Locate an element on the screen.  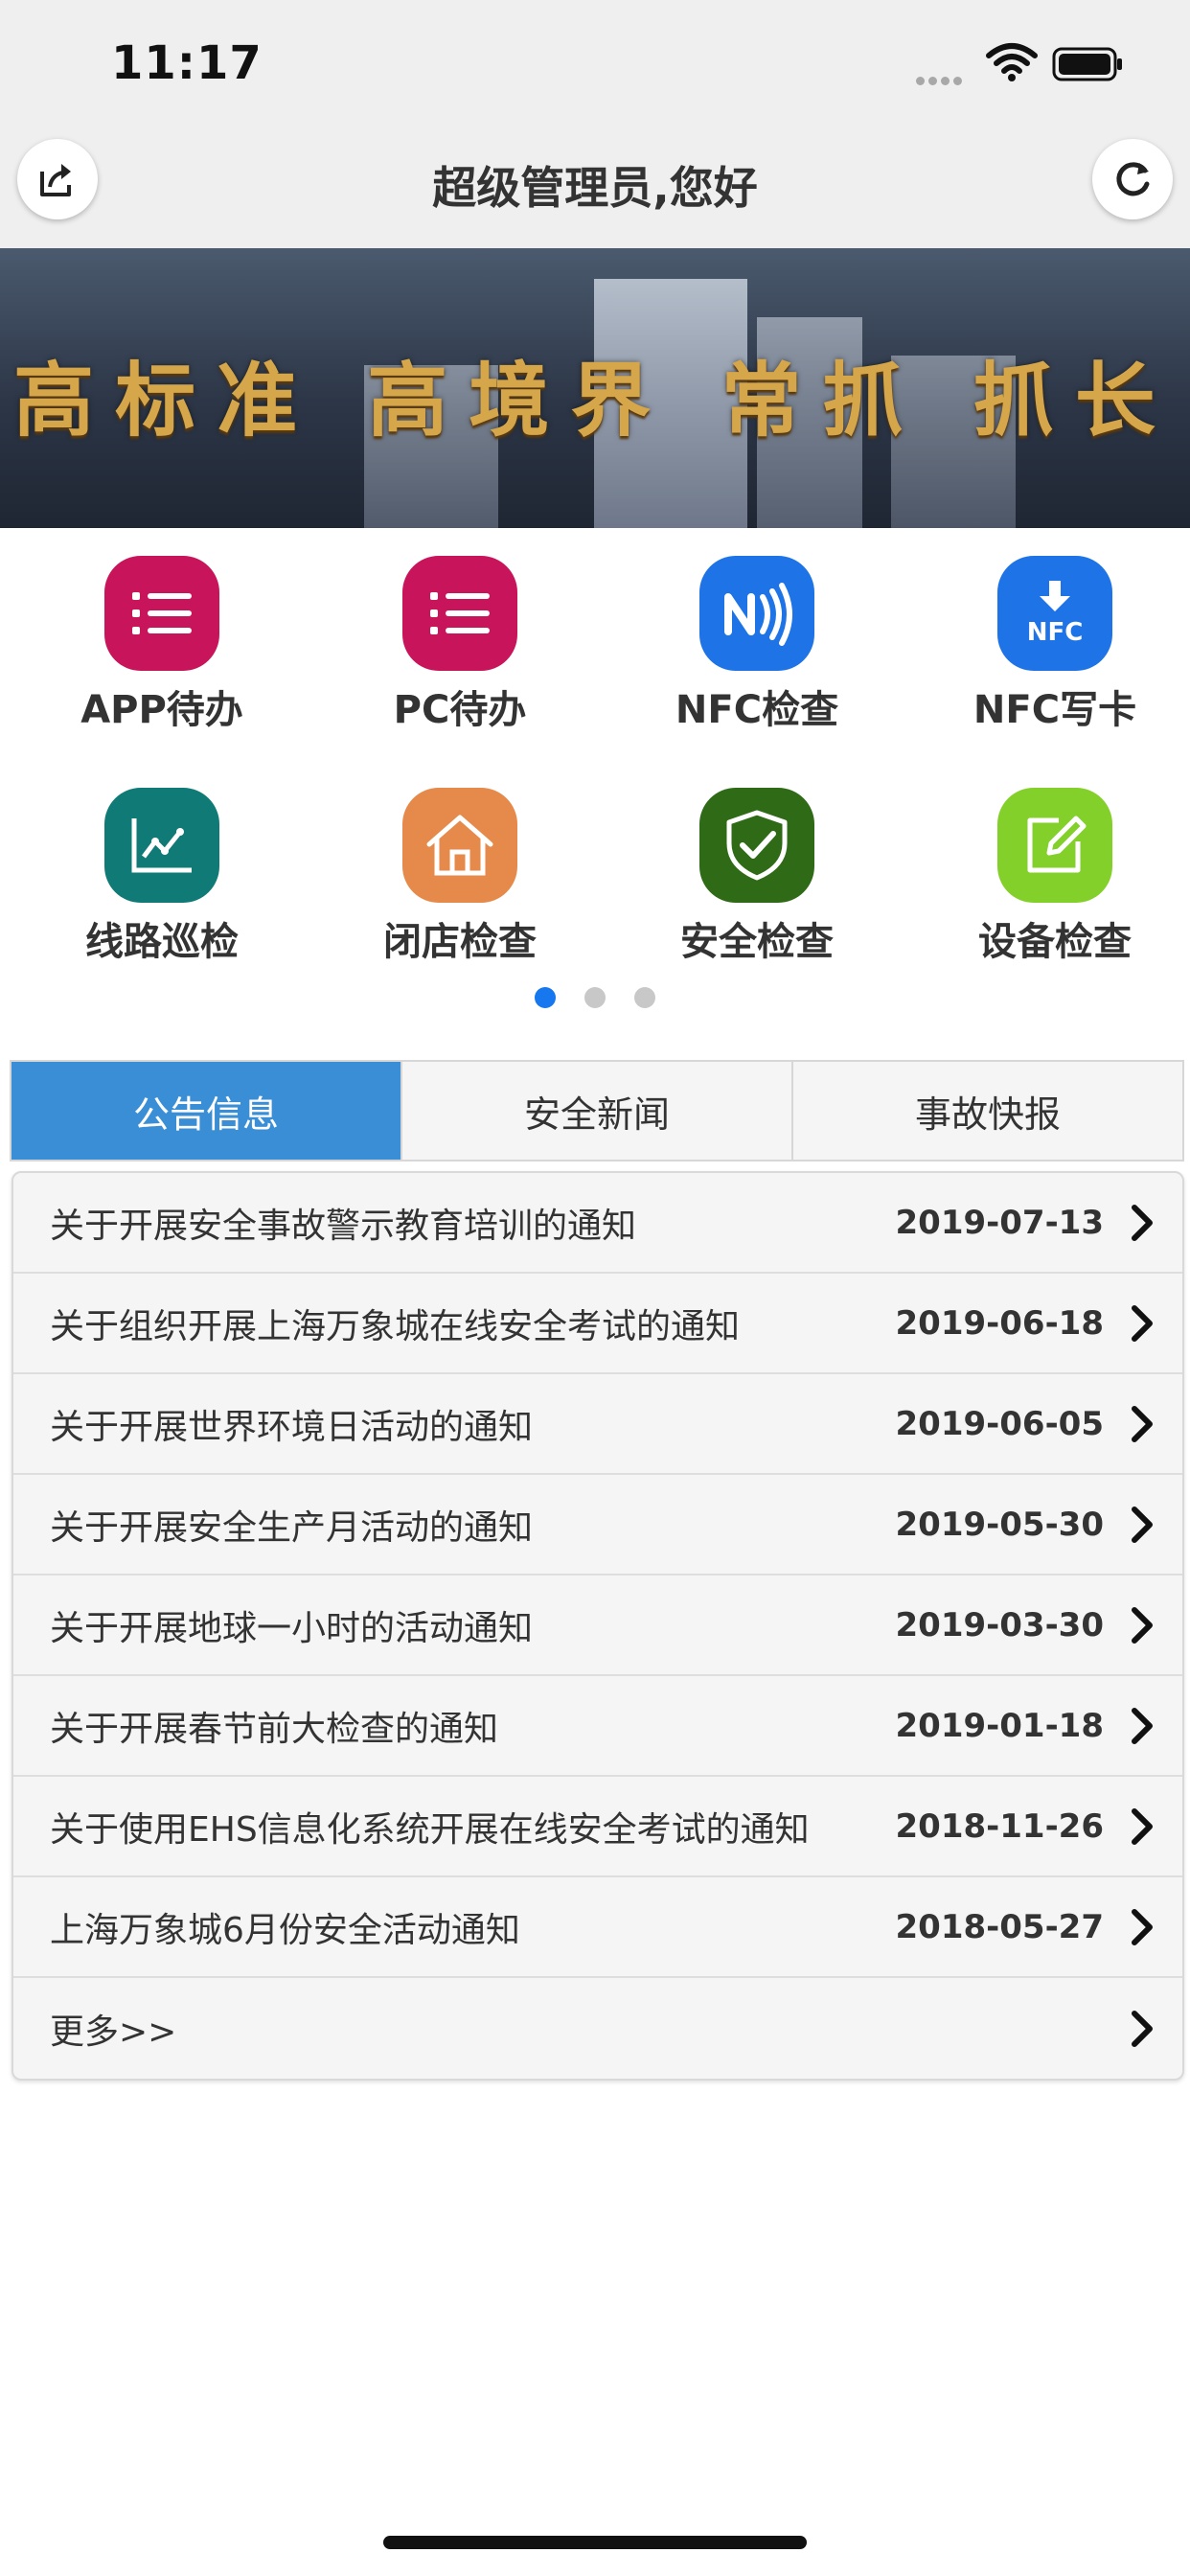
news-title: 关于组织开展上海万象城在线安全考试的通知 is located at coordinates (396, 1326).